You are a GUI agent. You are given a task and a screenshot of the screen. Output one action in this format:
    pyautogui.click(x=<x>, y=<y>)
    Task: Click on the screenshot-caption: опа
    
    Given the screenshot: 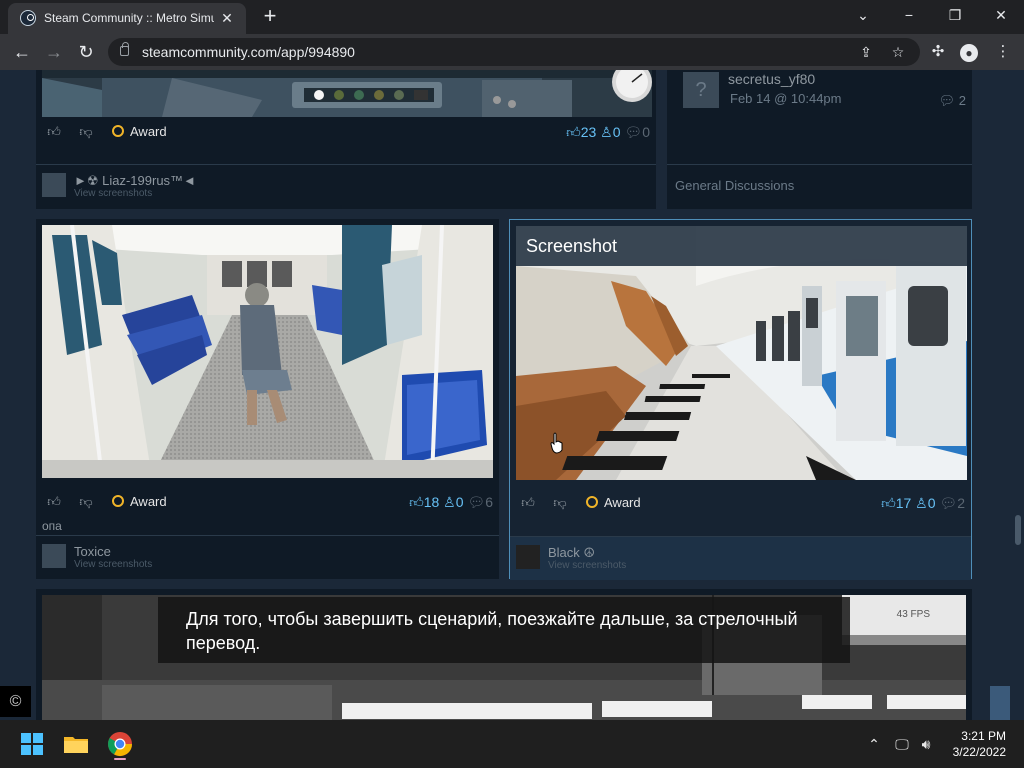 What is the action you would take?
    pyautogui.click(x=52, y=526)
    